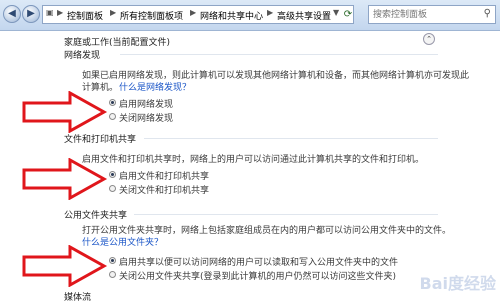  I want to click on option-label-enable-public-folder-sharing: 启用共享以便可以访问网络的用户可以读取和写入公用文件夹中的文件, so click(258, 261).